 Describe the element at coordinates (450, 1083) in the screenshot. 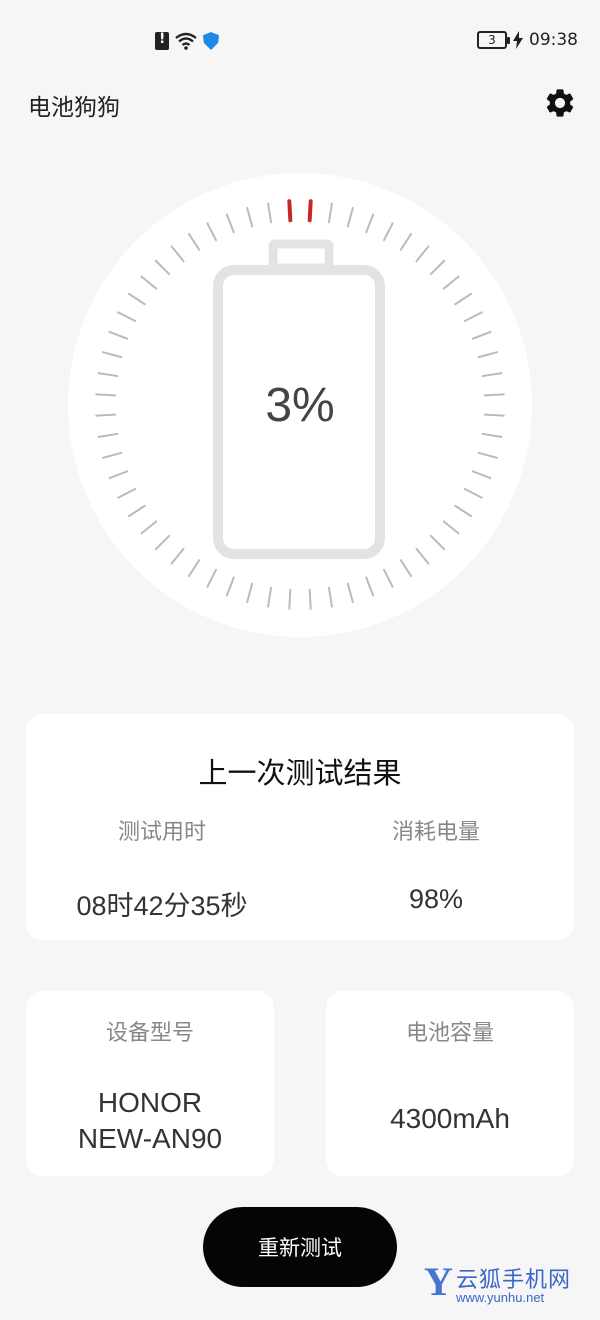

I see `battery-capacity-card: 电池容量 4300mAh` at that location.